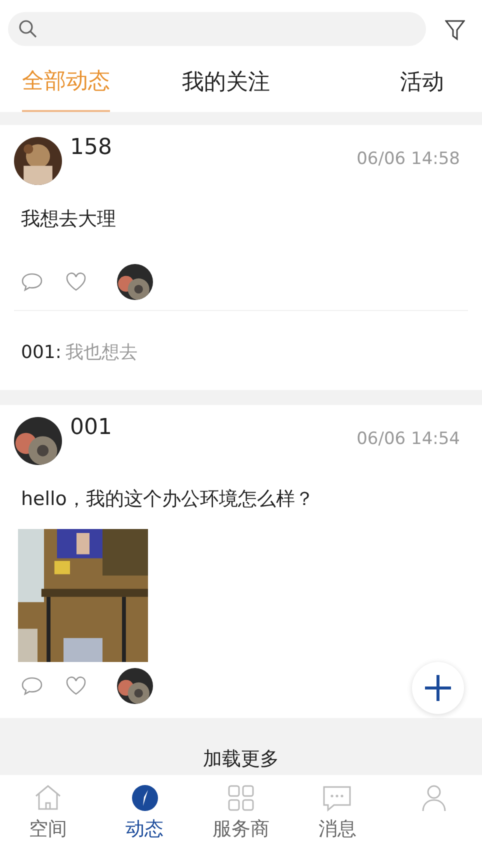 The image size is (482, 850). I want to click on comment-author: 001:, so click(41, 352).